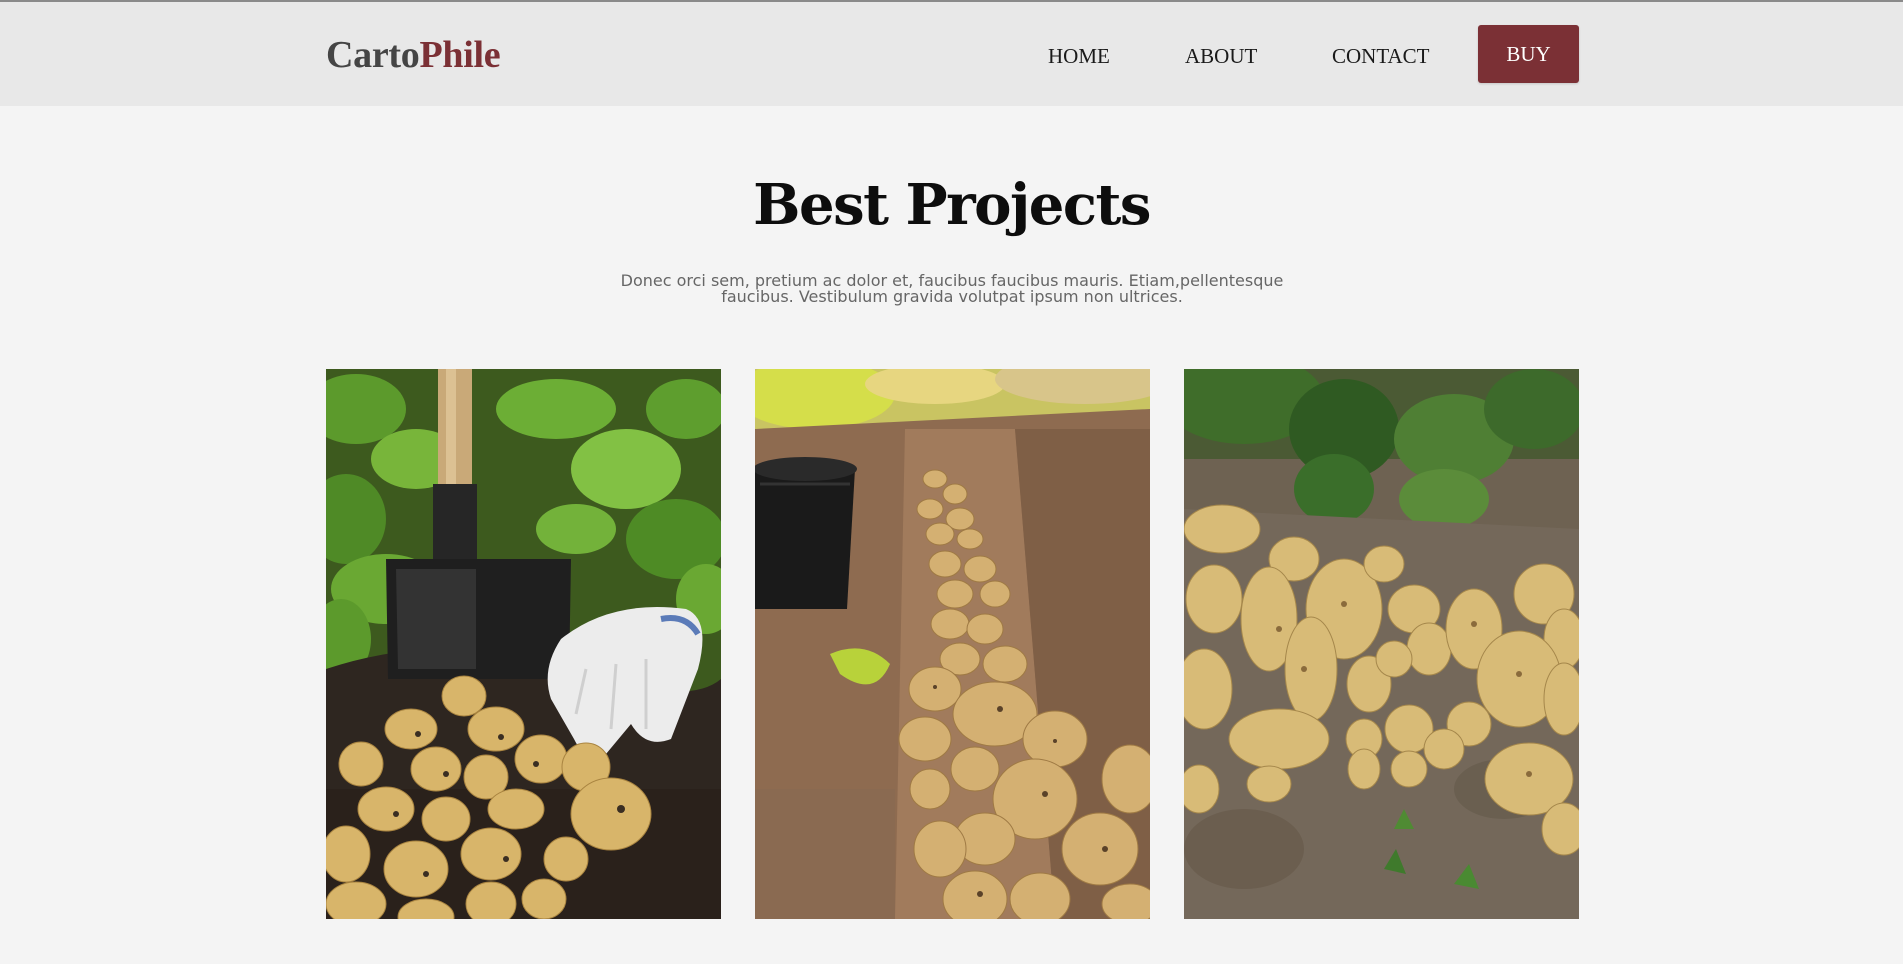  I want to click on nav-home-link: HOME, so click(1079, 56).